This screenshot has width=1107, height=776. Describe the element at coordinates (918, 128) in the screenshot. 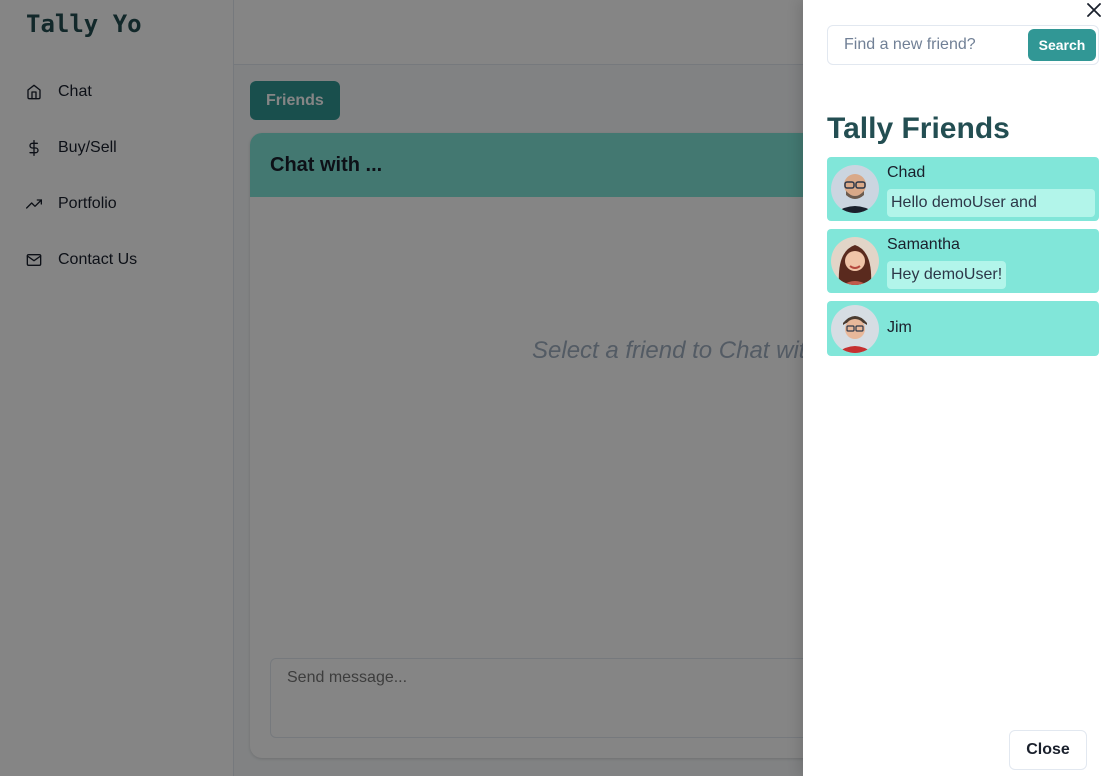

I see `drawer-title: Tally Friends` at that location.